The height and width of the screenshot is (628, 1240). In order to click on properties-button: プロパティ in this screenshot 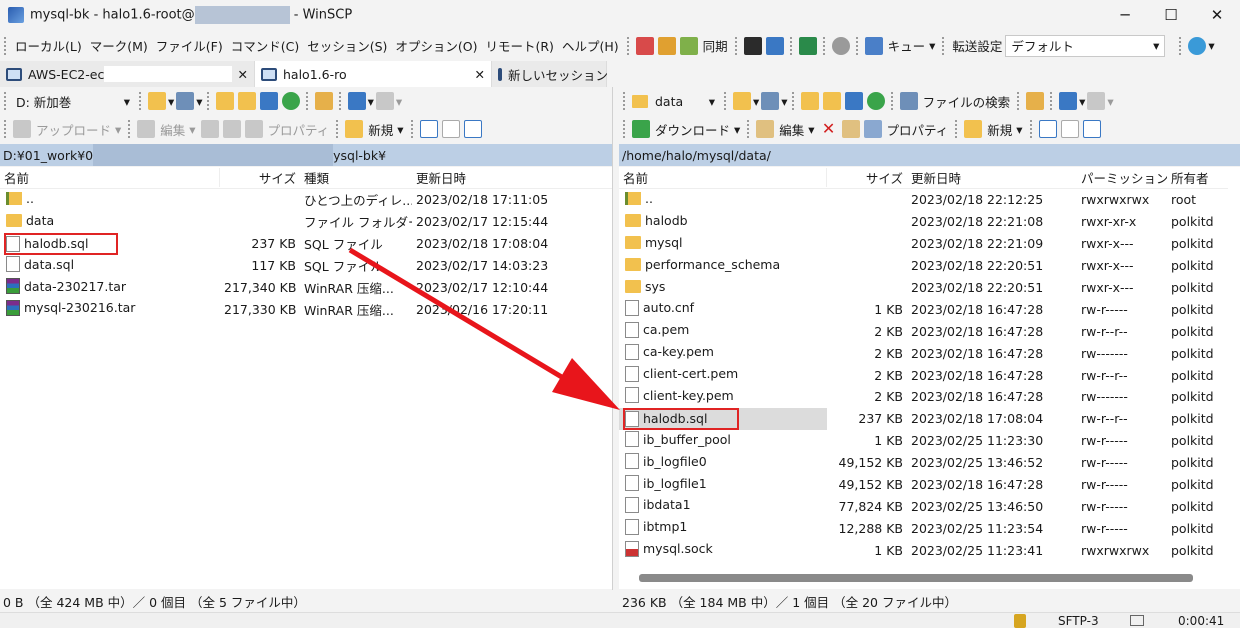, I will do `click(918, 129)`.